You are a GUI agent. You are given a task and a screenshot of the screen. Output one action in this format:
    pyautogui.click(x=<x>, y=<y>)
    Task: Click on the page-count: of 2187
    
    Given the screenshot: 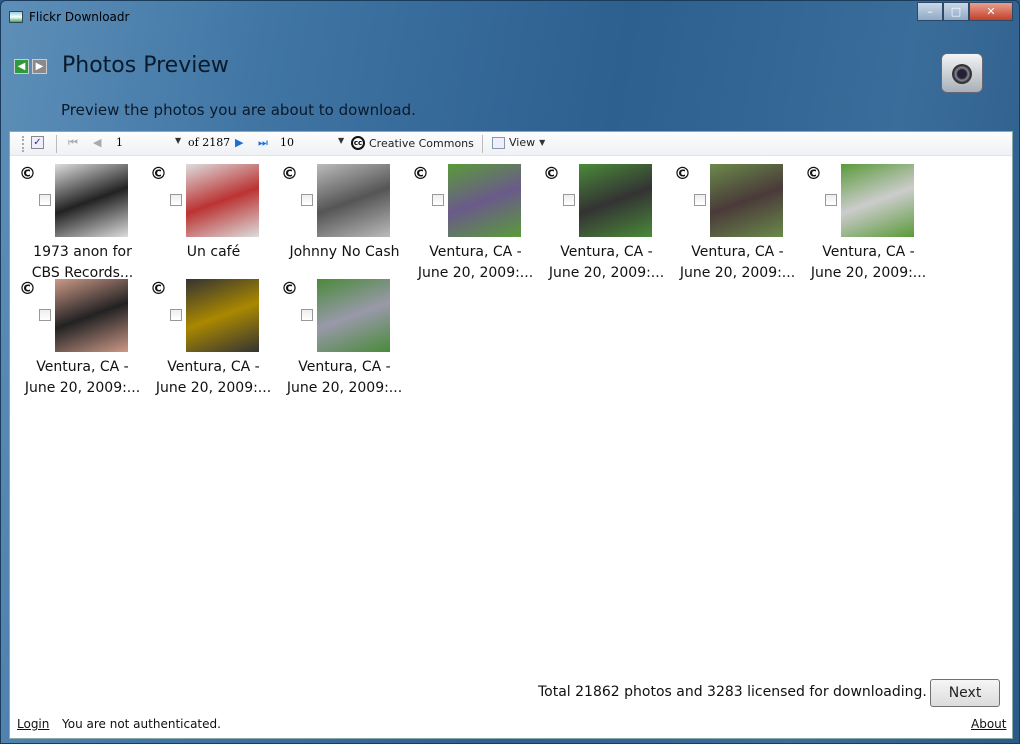 What is the action you would take?
    pyautogui.click(x=209, y=142)
    